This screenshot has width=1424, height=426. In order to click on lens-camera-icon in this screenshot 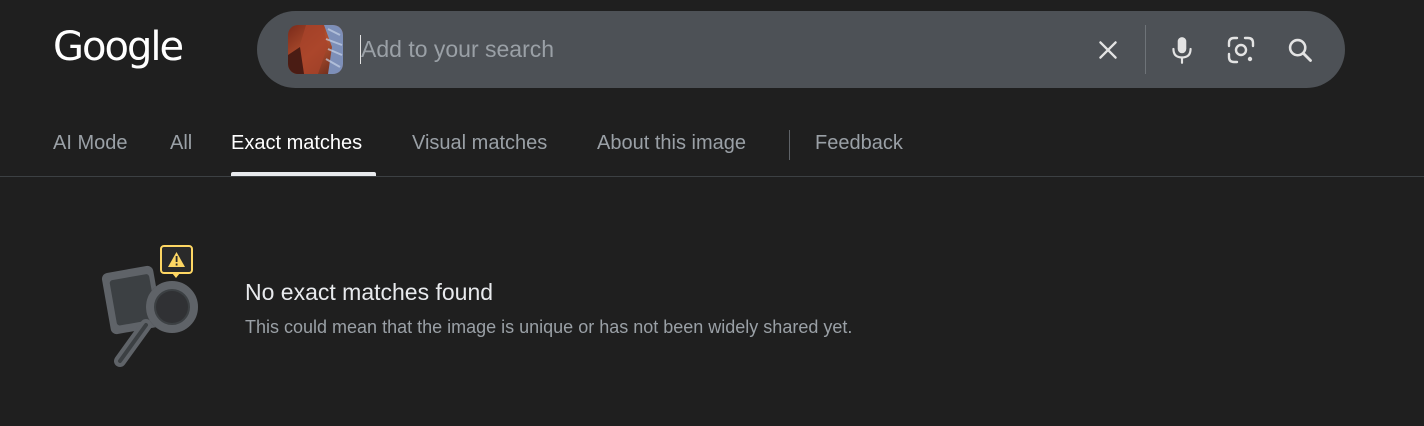, I will do `click(1241, 50)`.